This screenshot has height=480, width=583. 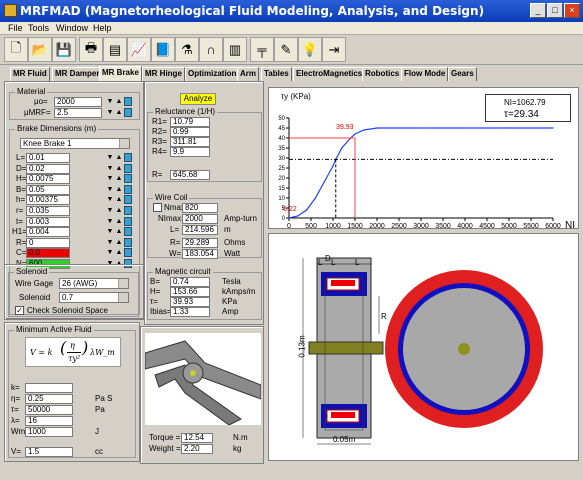 I want to click on dim-input: 0.004, so click(x=48, y=232).